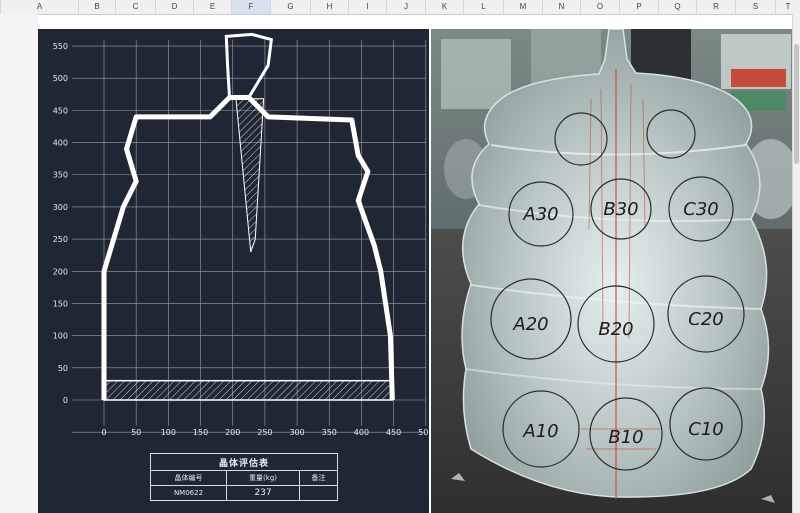  What do you see at coordinates (200, 432) in the screenshot?
I see `x-tick-label: 150` at bounding box center [200, 432].